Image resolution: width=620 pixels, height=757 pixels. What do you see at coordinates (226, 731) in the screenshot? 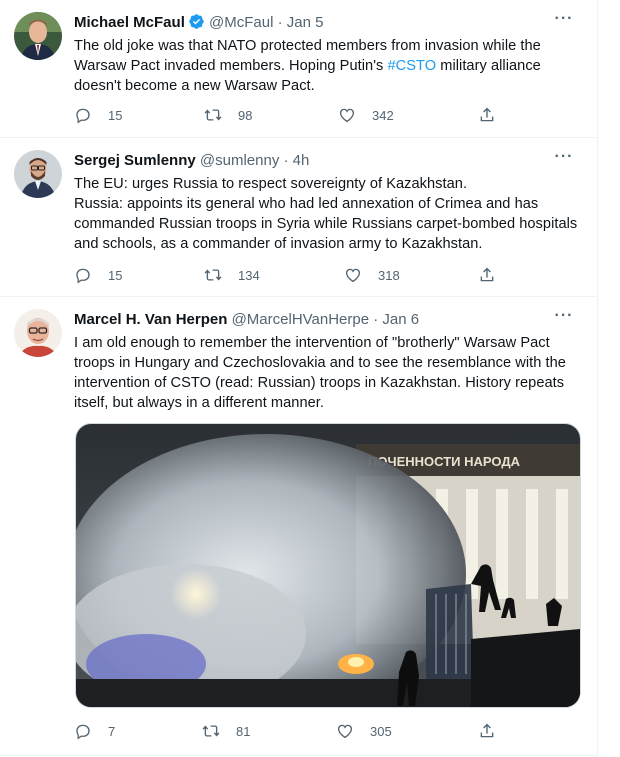
I see `retweet-button: 81` at bounding box center [226, 731].